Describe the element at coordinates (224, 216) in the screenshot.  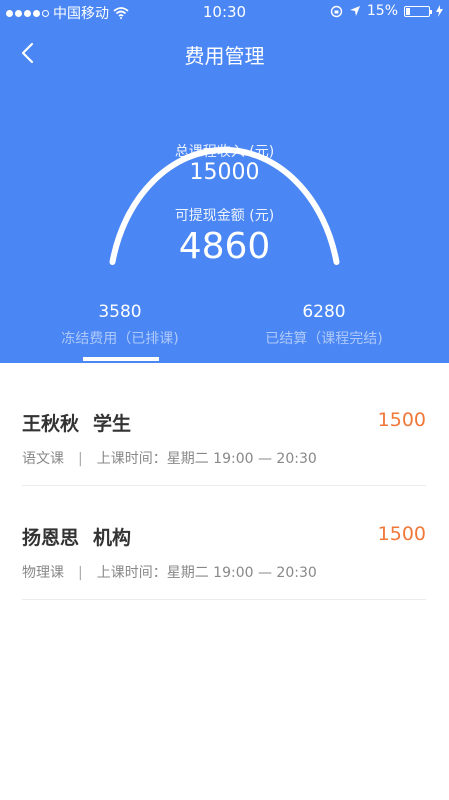
I see `withdrawable-label: 可提现金额 (元)` at that location.